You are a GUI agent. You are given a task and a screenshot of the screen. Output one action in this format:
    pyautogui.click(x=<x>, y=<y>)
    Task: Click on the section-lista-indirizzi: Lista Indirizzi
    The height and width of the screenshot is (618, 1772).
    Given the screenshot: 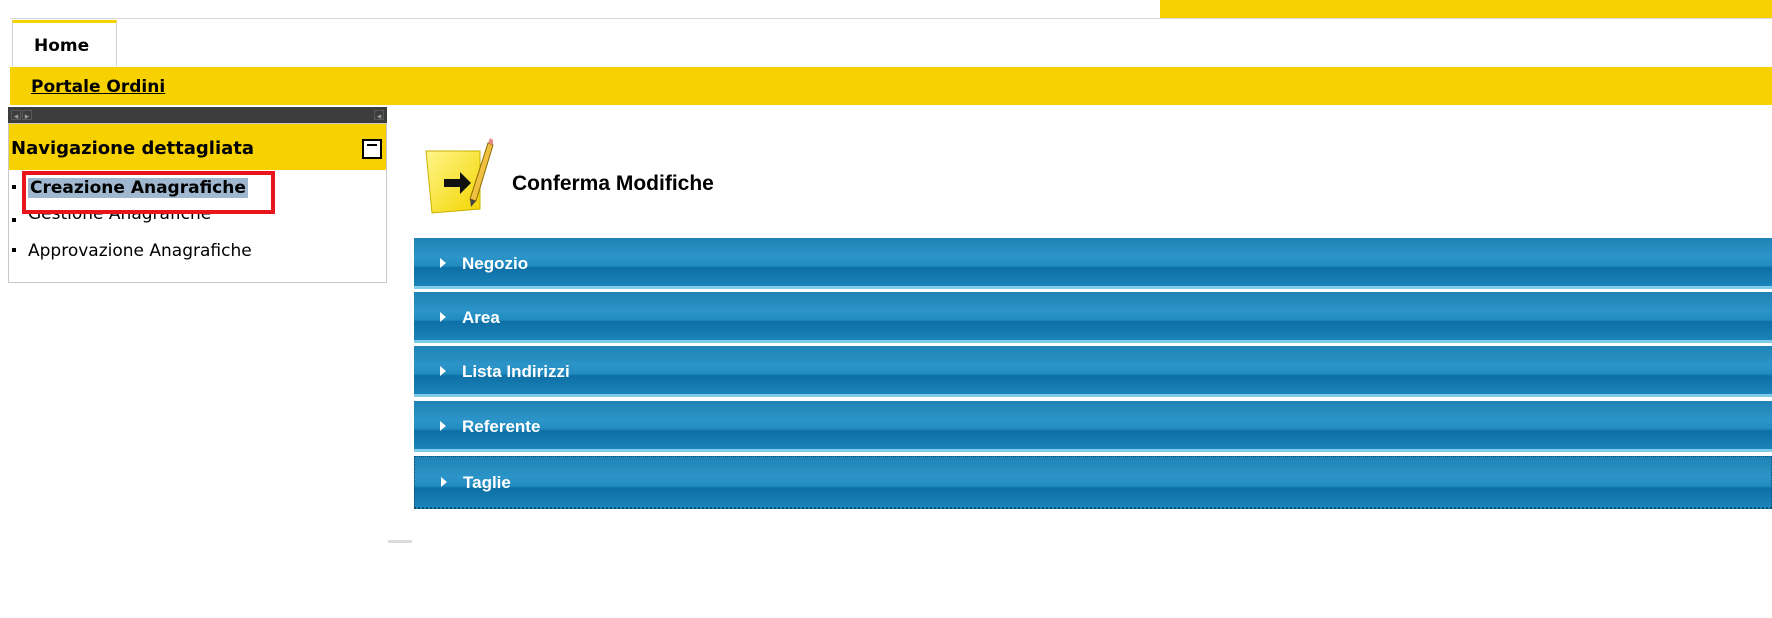 What is the action you would take?
    pyautogui.click(x=1093, y=371)
    